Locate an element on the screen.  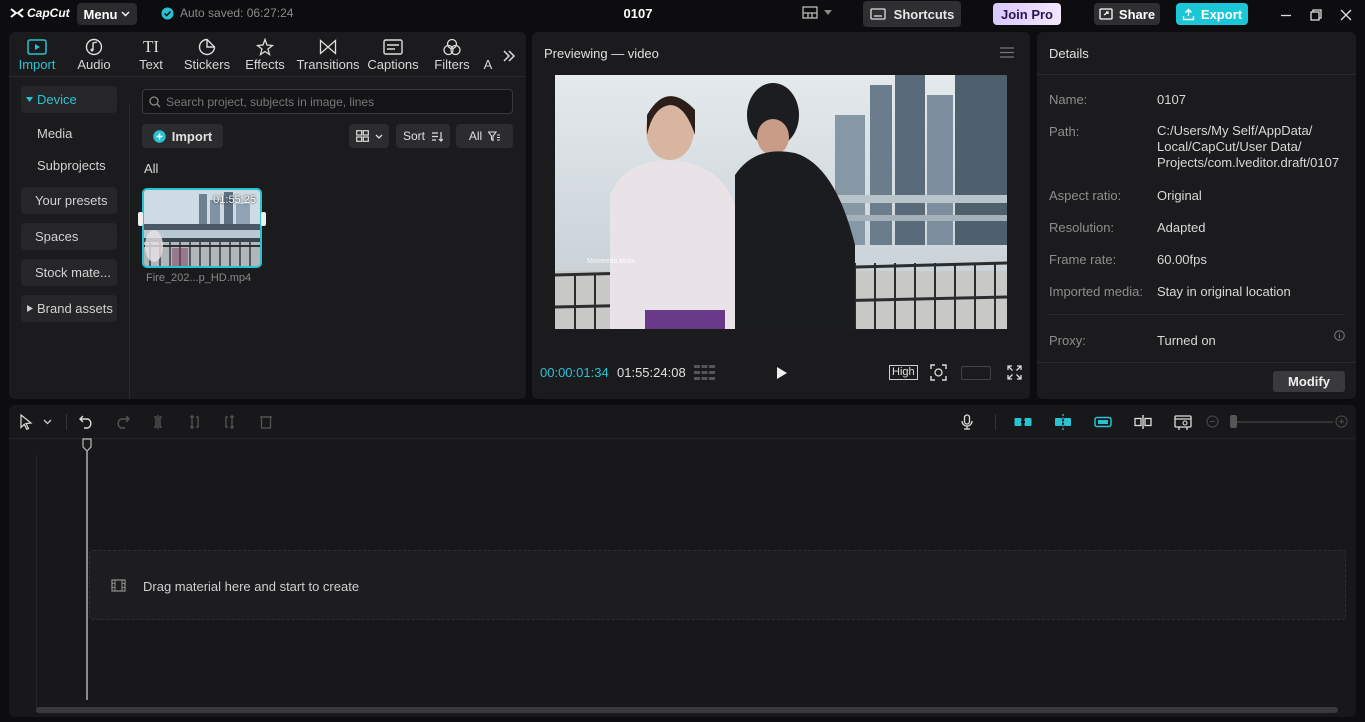
view-mode-button is located at coordinates (369, 136).